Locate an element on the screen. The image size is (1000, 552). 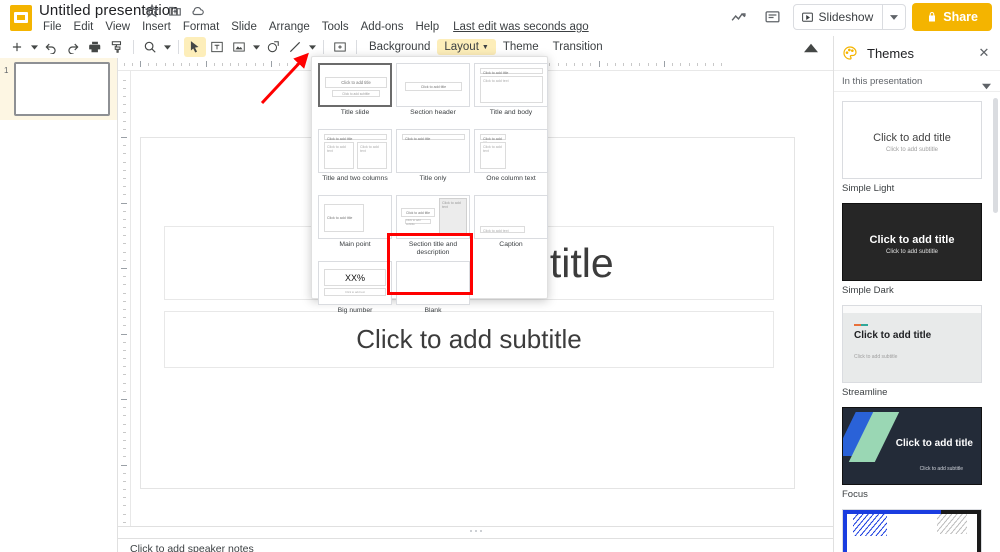
themes-panel-title: Themes is located at coordinates (890, 53).